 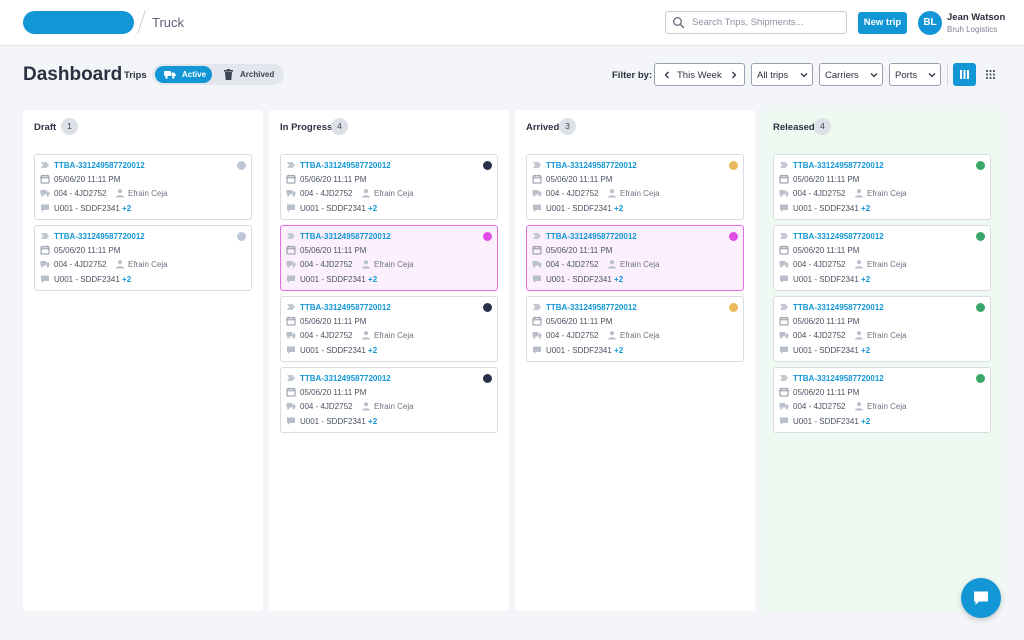 What do you see at coordinates (632, 75) in the screenshot?
I see `filter-label: Filter by:` at bounding box center [632, 75].